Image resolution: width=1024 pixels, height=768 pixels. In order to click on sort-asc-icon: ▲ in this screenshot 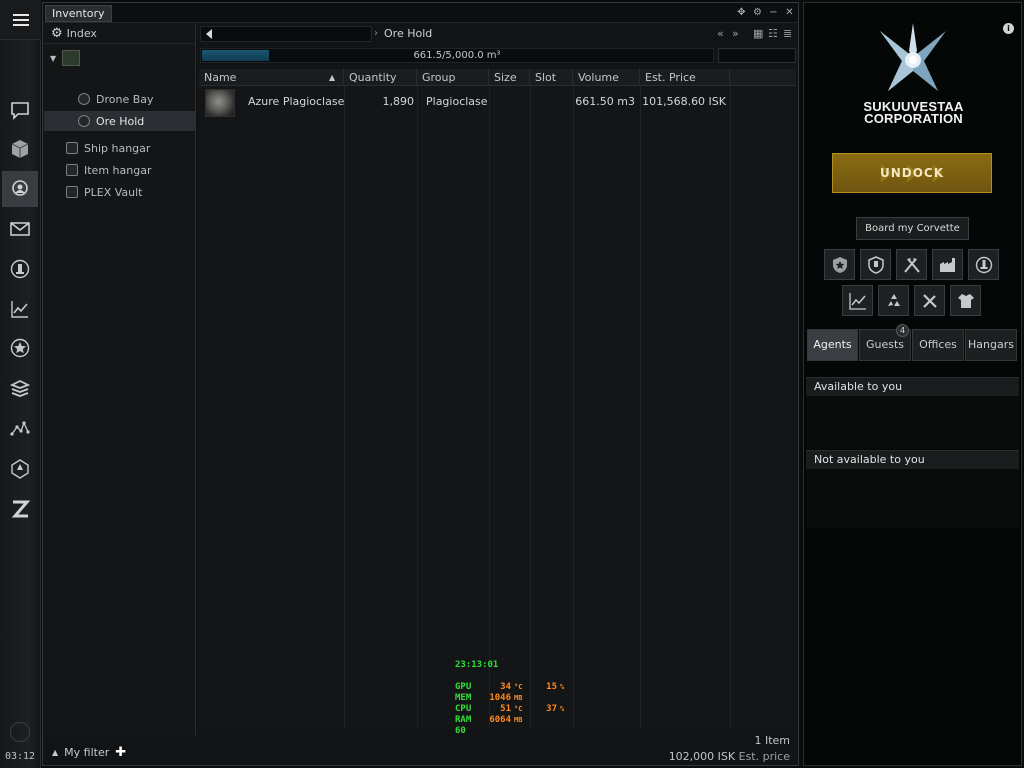, I will do `click(332, 77)`.